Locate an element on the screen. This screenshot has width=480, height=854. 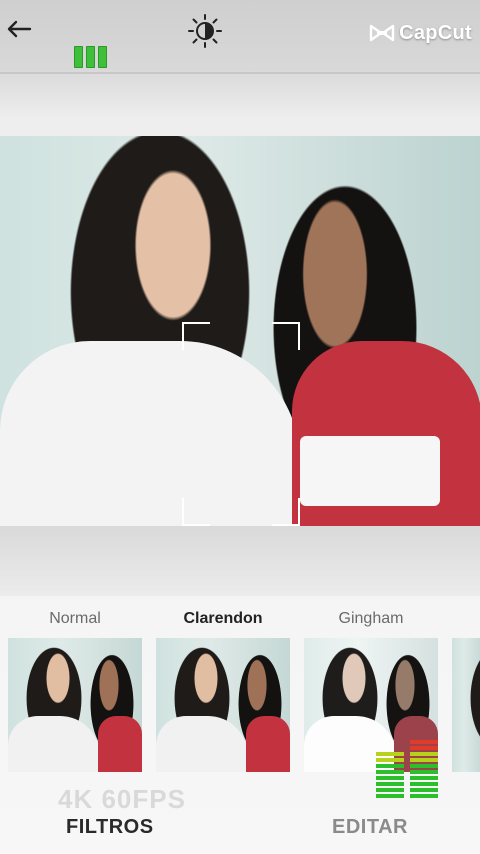
capcut-mark-icon is located at coordinates (382, 33).